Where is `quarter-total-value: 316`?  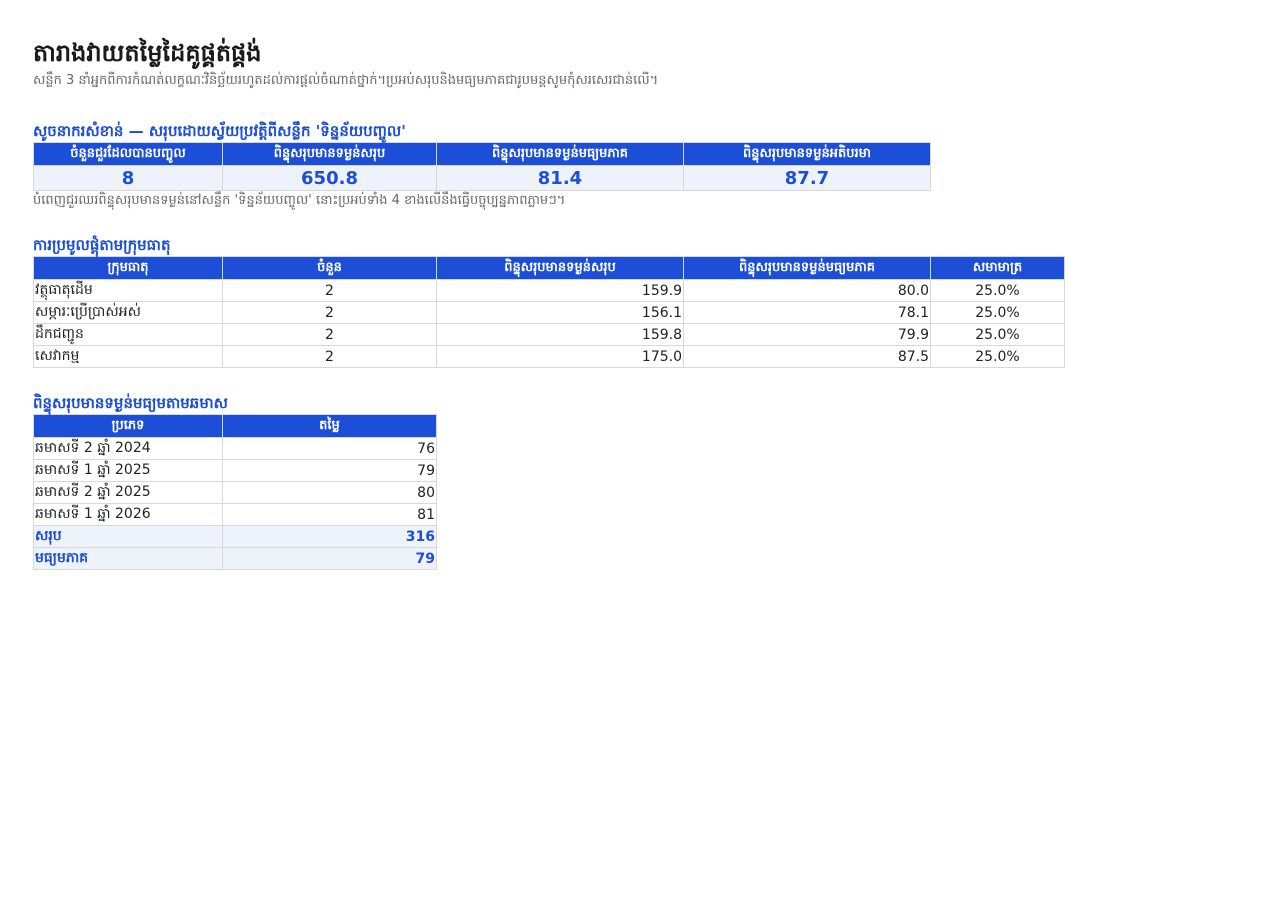
quarter-total-value: 316 is located at coordinates (329, 536).